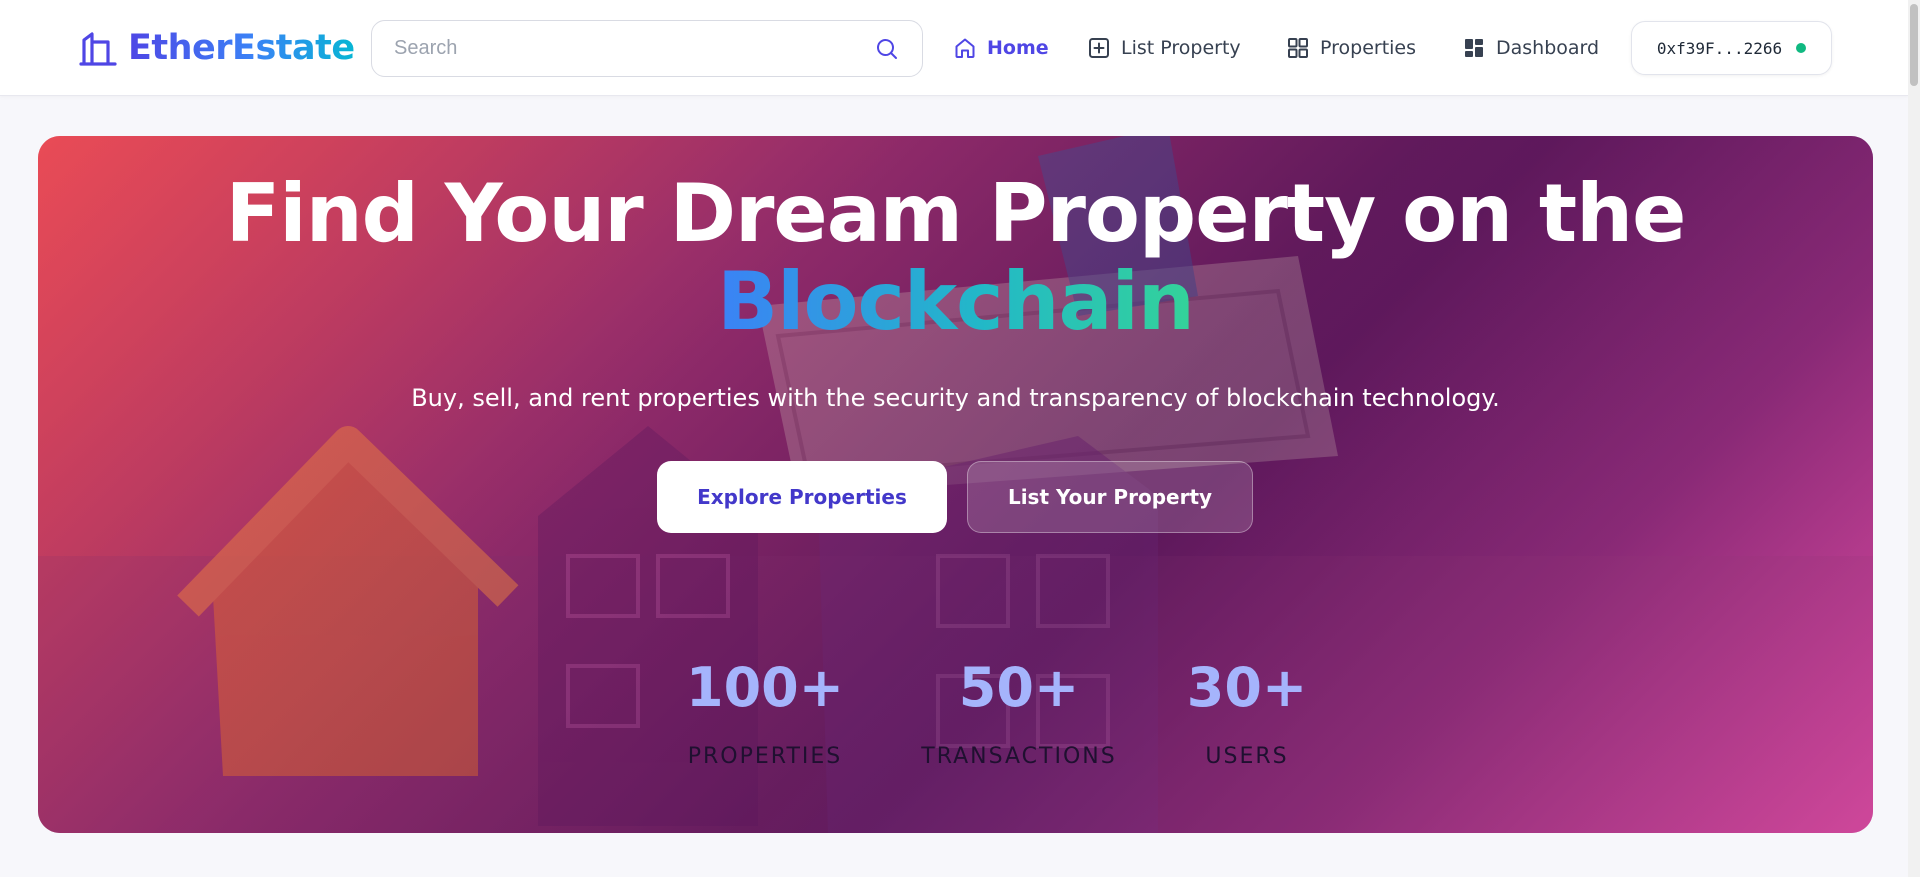 This screenshot has height=877, width=1920. Describe the element at coordinates (1247, 687) in the screenshot. I see `stat-value: 30+` at that location.